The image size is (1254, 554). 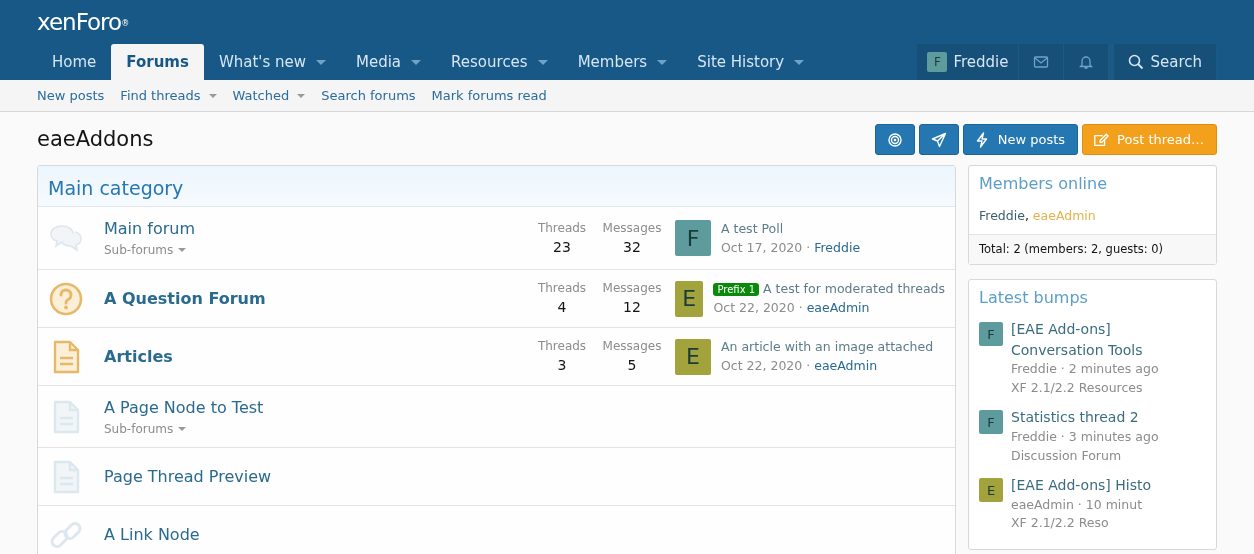 I want to click on thread-prefix: Prefix 1, so click(x=736, y=290).